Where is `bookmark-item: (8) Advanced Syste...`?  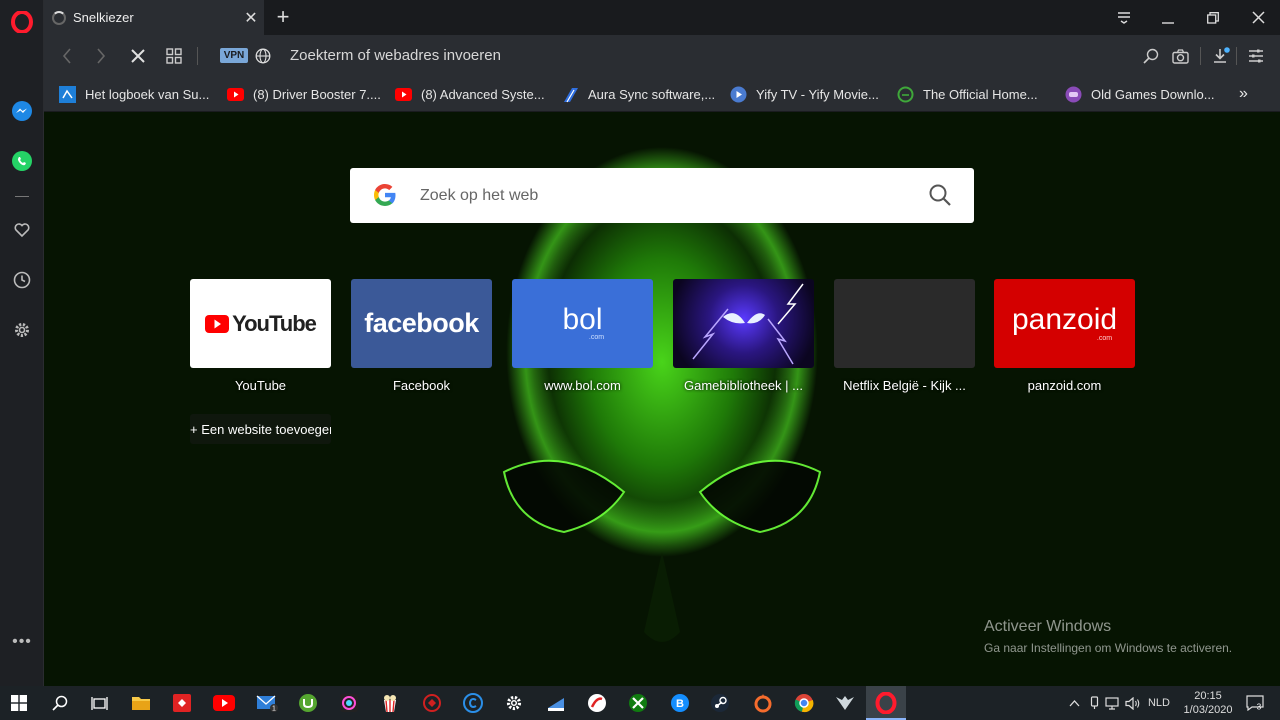 bookmark-item: (8) Advanced Syste... is located at coordinates (470, 94).